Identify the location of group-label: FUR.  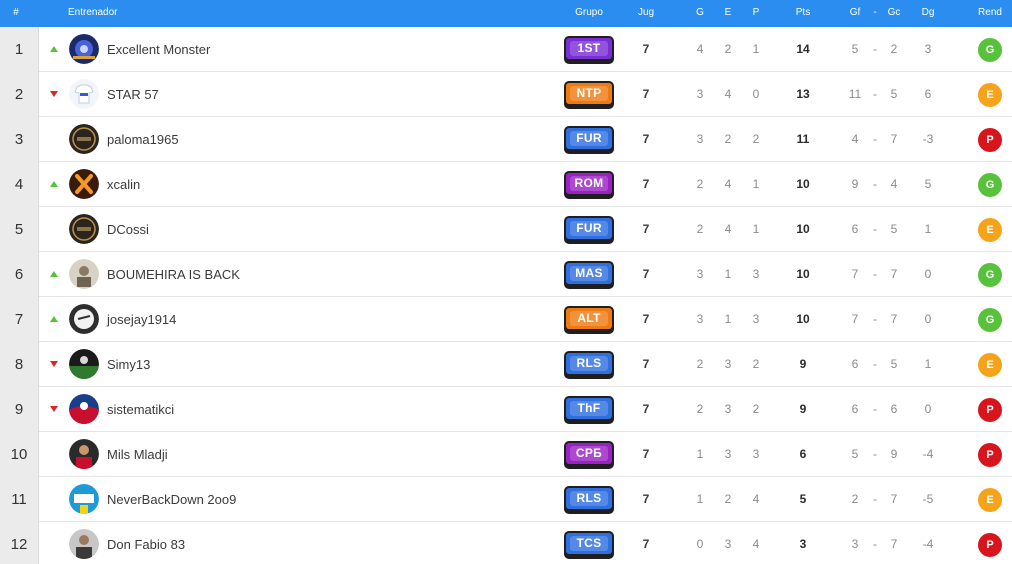
(589, 138).